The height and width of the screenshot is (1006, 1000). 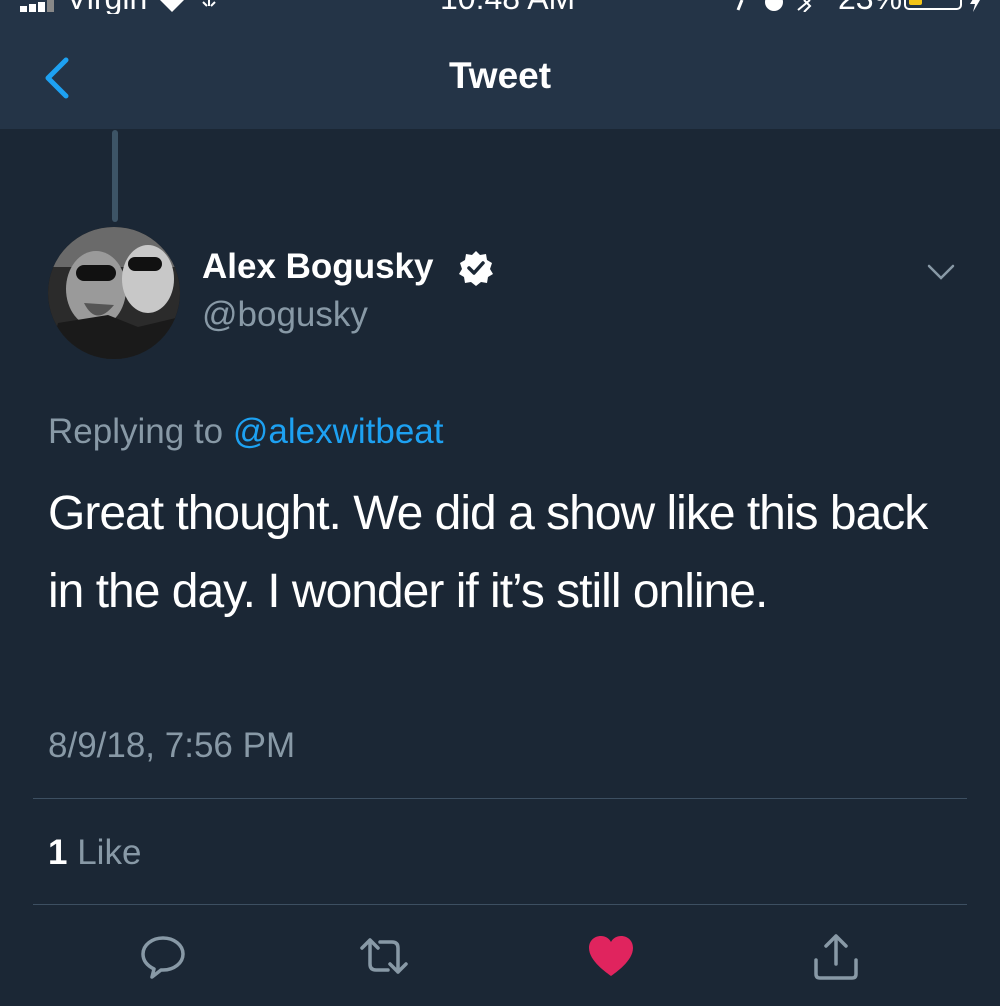 What do you see at coordinates (774, 6) in the screenshot?
I see `status-icons` at bounding box center [774, 6].